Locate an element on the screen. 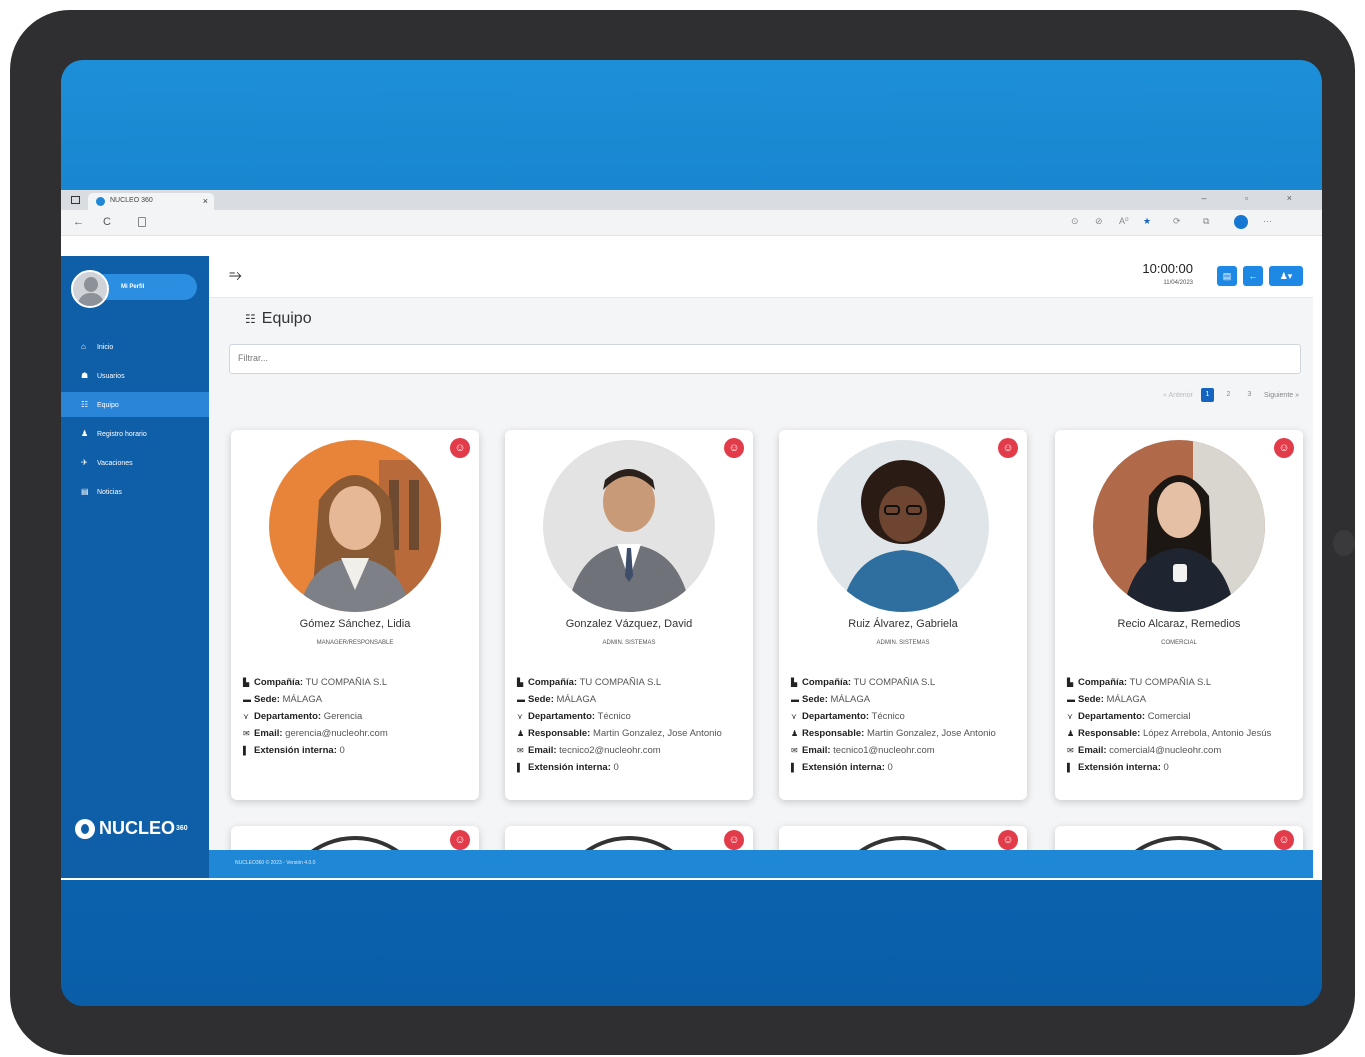 Image resolution: width=1365 pixels, height=1057 pixels. clock-date: 11/04/2023 is located at coordinates (1178, 283).